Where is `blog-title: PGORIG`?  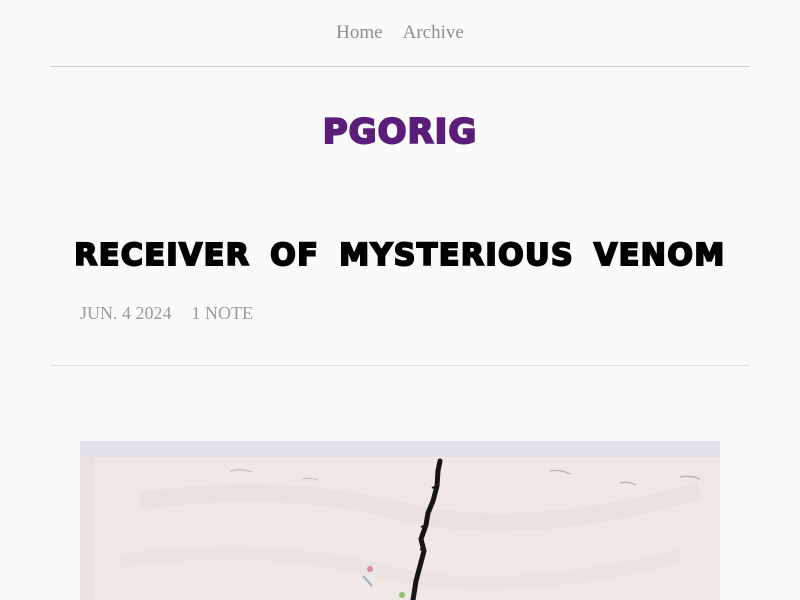 blog-title: PGORIG is located at coordinates (400, 132).